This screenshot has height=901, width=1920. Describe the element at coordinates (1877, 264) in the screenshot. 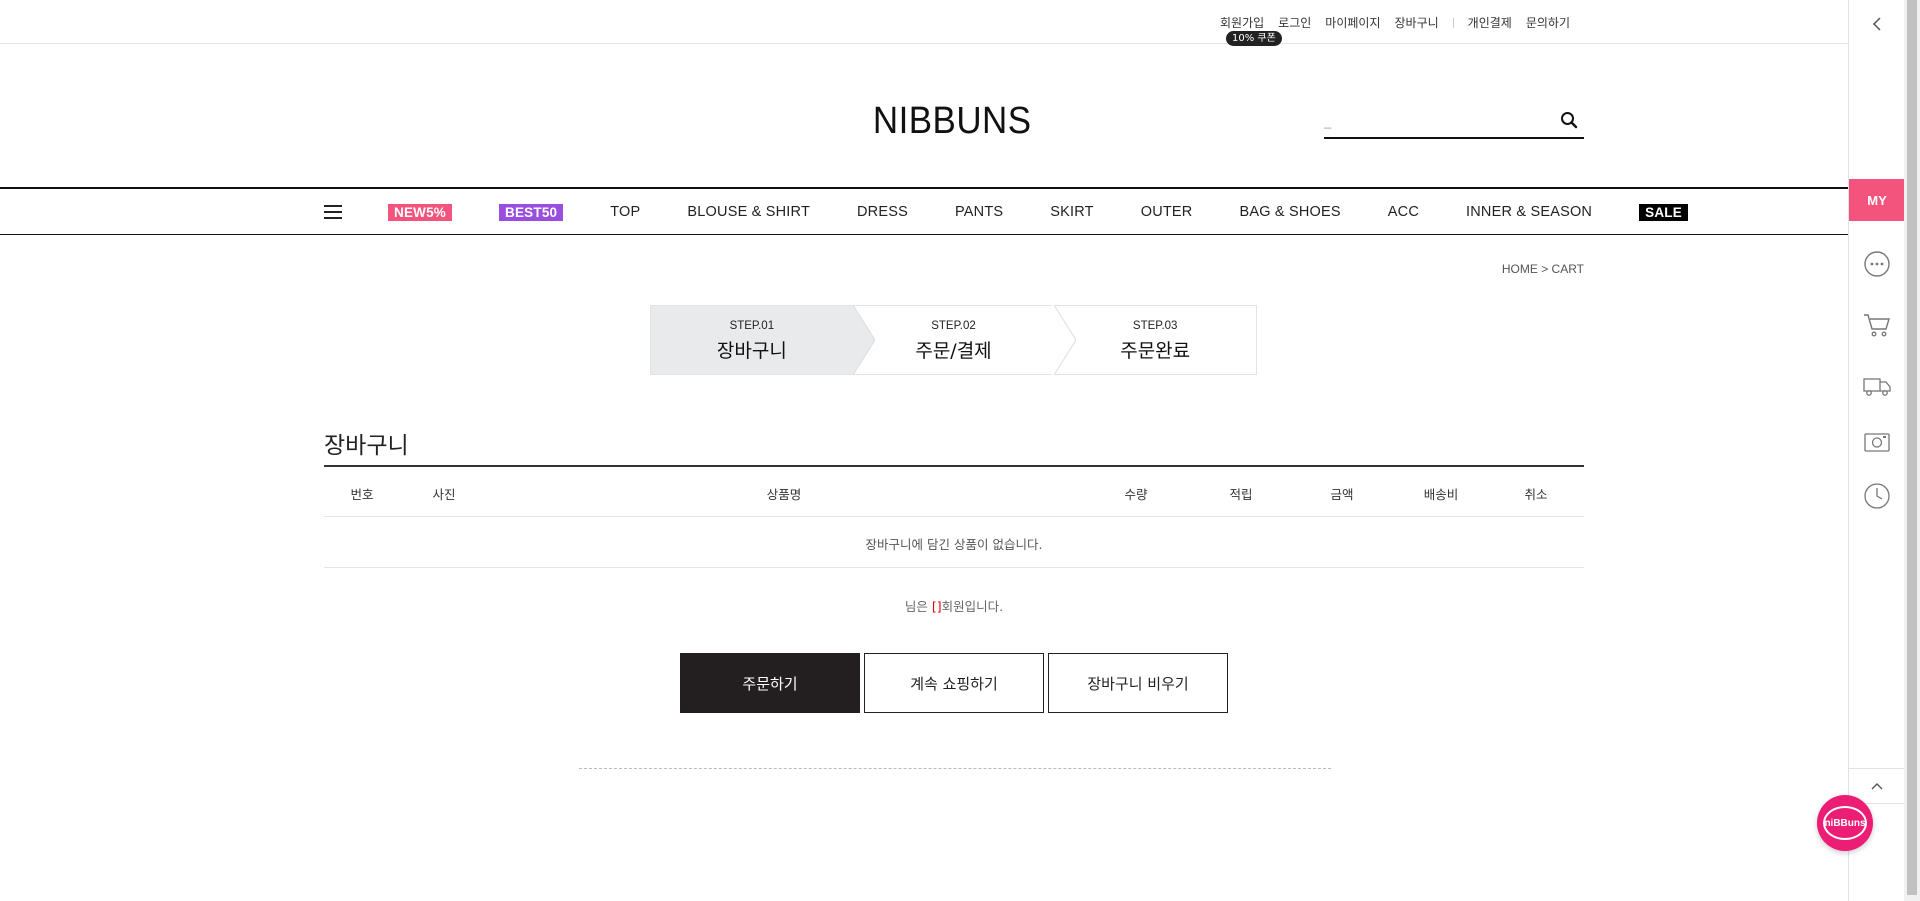

I see `chat-bubble-icon` at that location.